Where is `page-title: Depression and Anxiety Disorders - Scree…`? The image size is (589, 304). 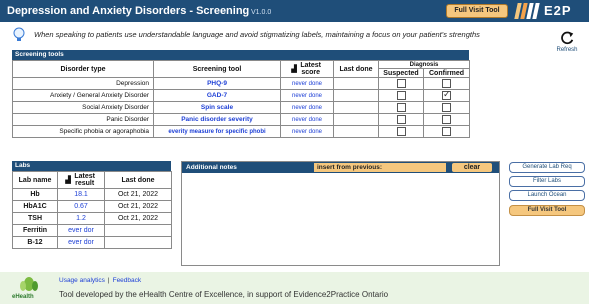 page-title: Depression and Anxiety Disorders - Scree… is located at coordinates (128, 11).